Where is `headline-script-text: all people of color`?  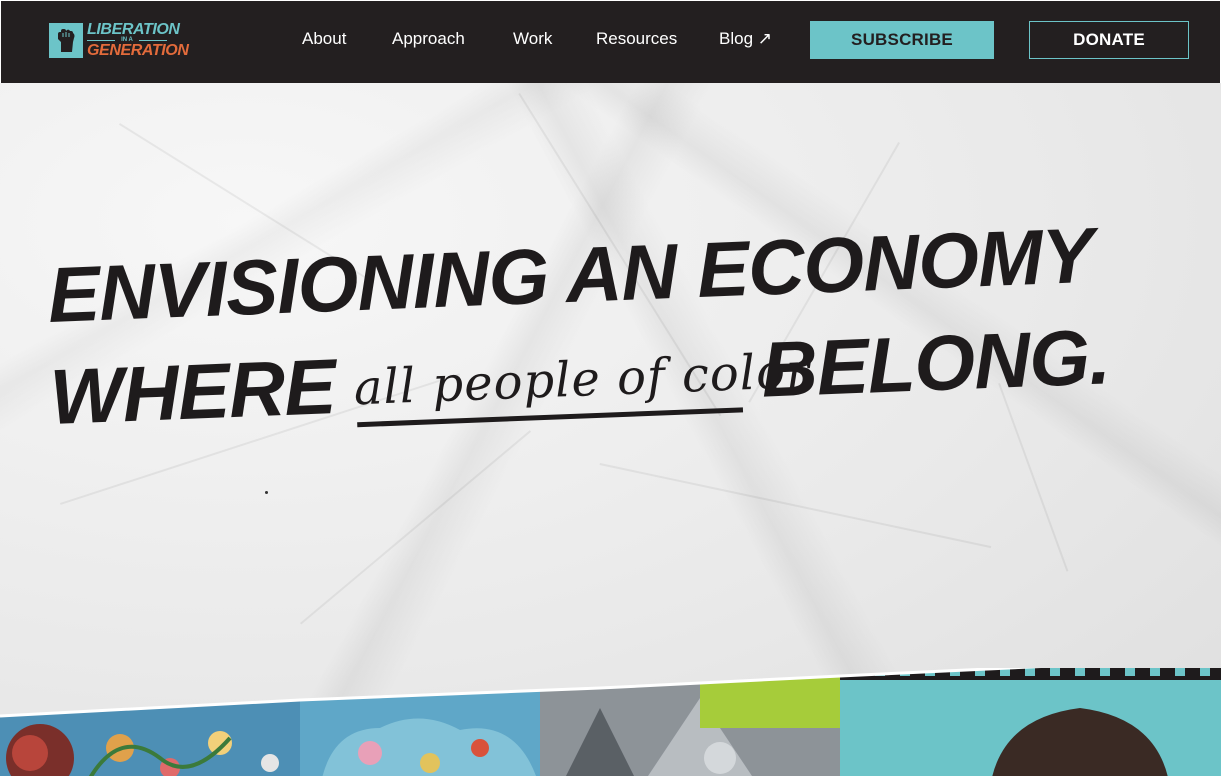
headline-script-text: all people of color is located at coordinates (581, 379).